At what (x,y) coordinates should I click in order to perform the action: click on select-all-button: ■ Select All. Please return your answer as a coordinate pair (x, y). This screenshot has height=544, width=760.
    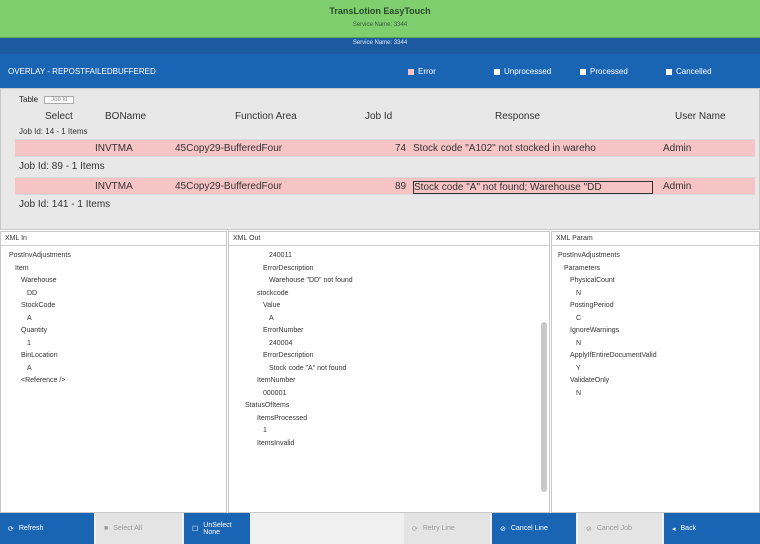
    Looking at the image, I should click on (139, 528).